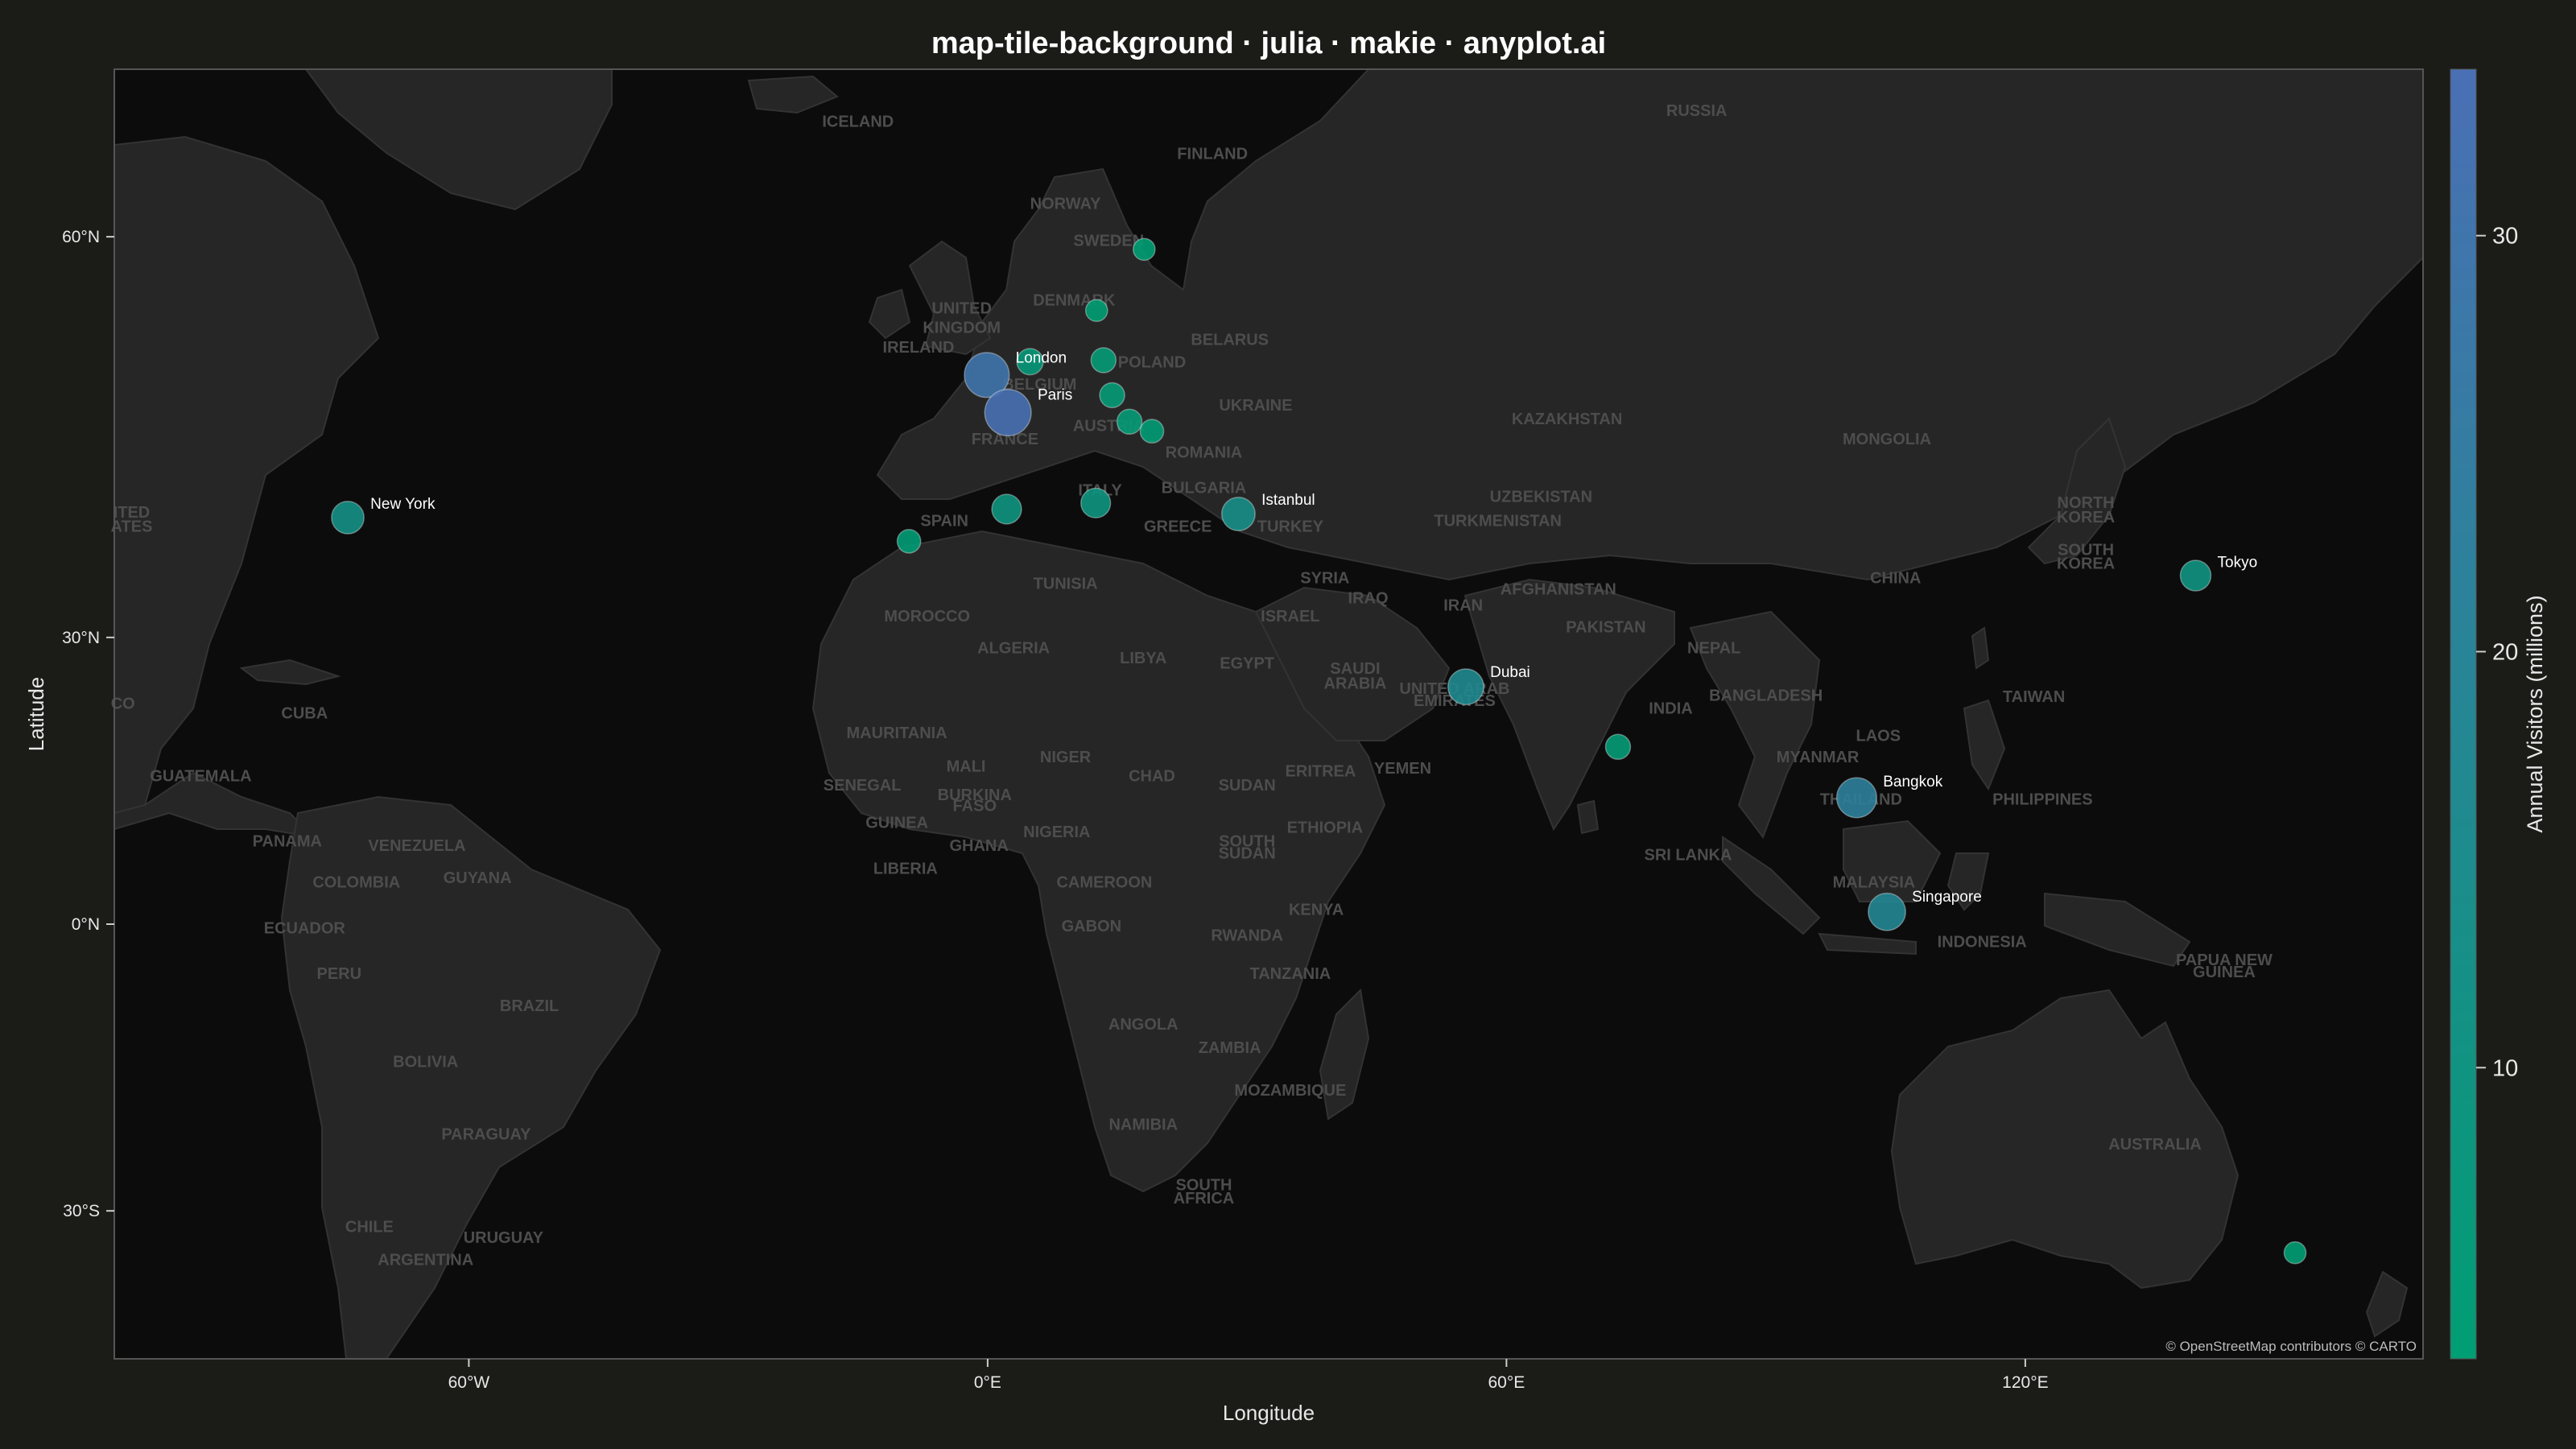  What do you see at coordinates (897, 733) in the screenshot?
I see `map-place-label: MAURITANIA` at bounding box center [897, 733].